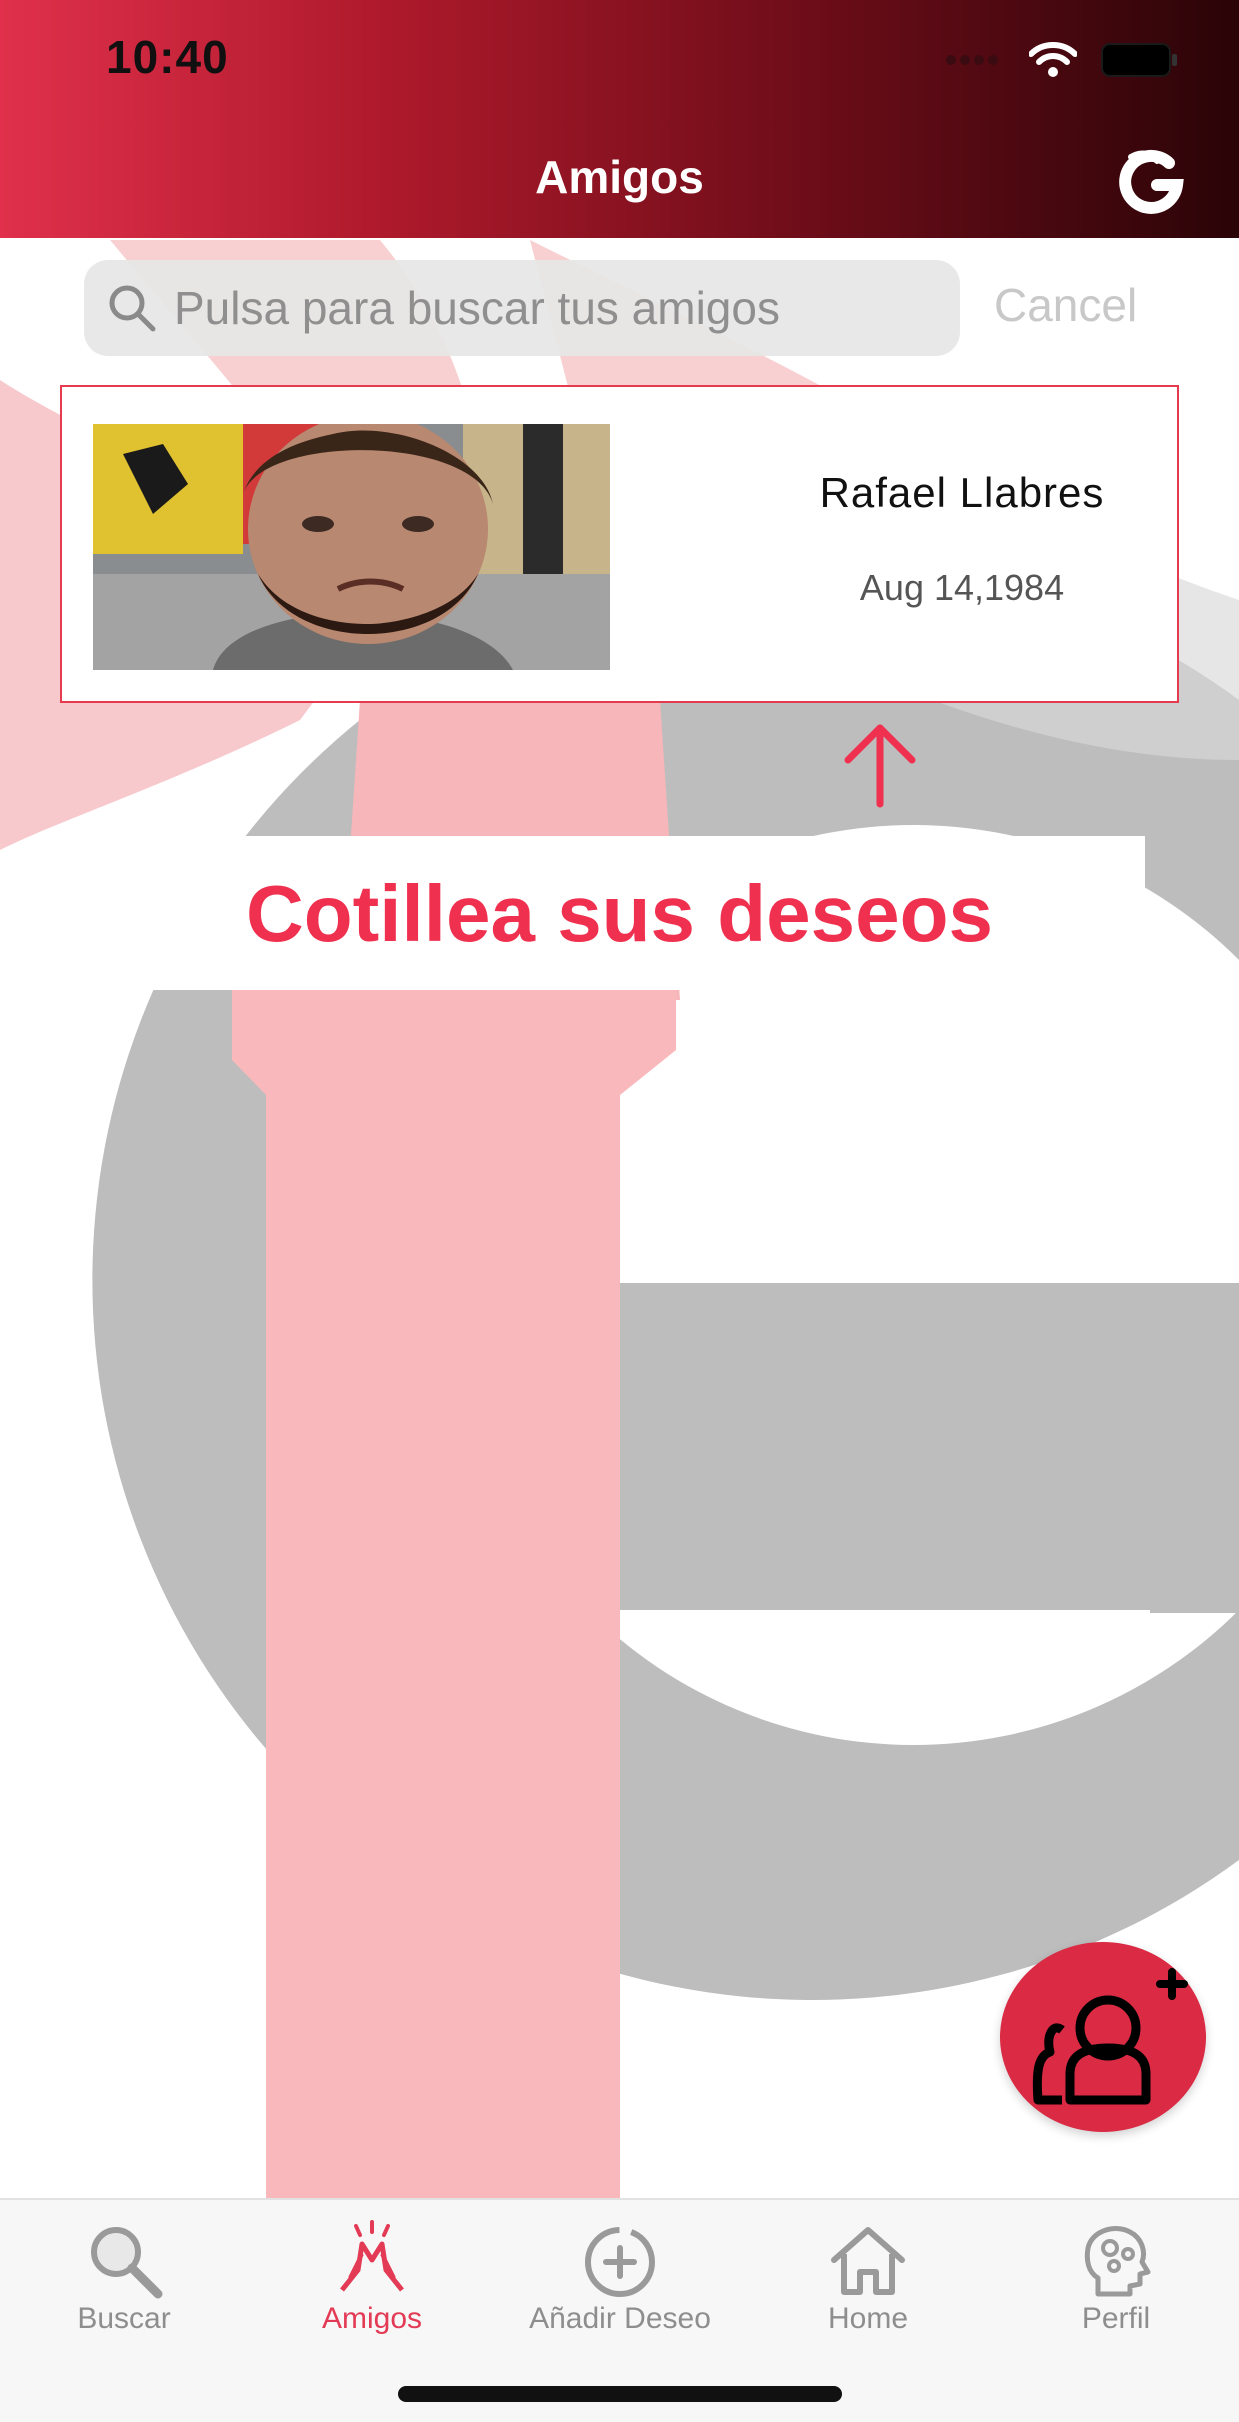 The height and width of the screenshot is (2422, 1239). Describe the element at coordinates (962, 492) in the screenshot. I see `friend-name: Rafael Llabres` at that location.